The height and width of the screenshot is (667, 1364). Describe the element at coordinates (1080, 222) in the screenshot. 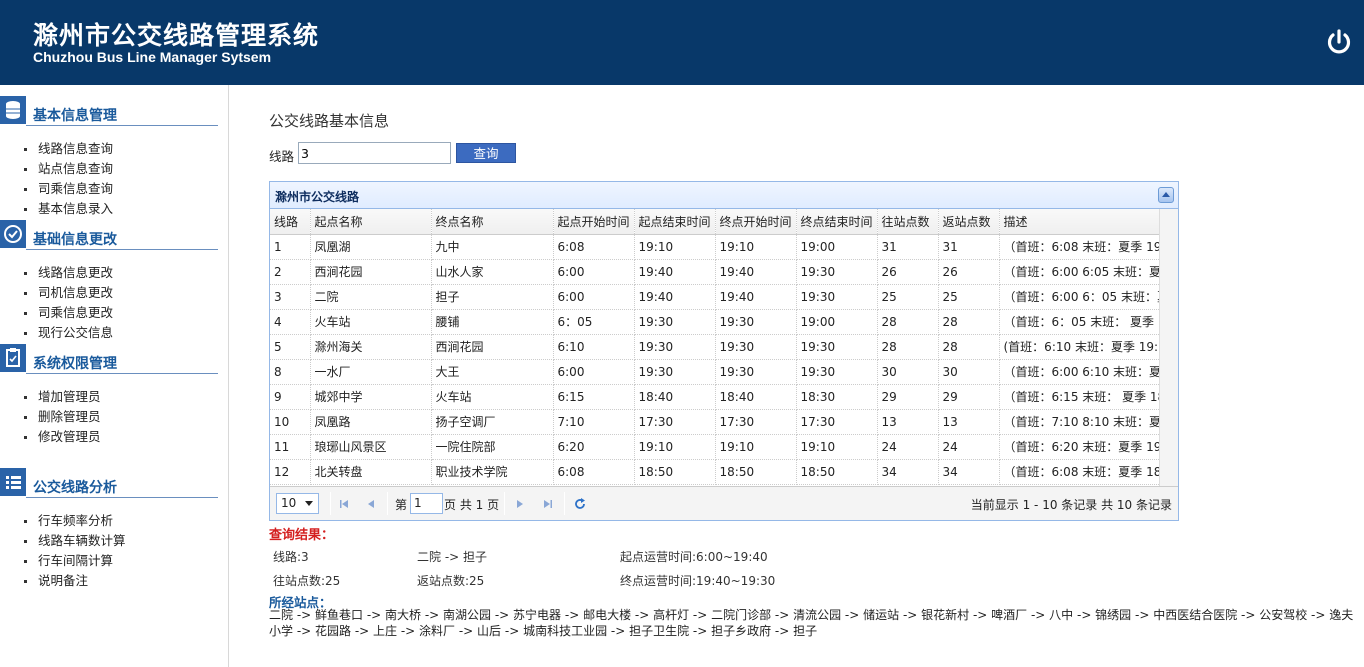

I see `column-header: 描述` at that location.